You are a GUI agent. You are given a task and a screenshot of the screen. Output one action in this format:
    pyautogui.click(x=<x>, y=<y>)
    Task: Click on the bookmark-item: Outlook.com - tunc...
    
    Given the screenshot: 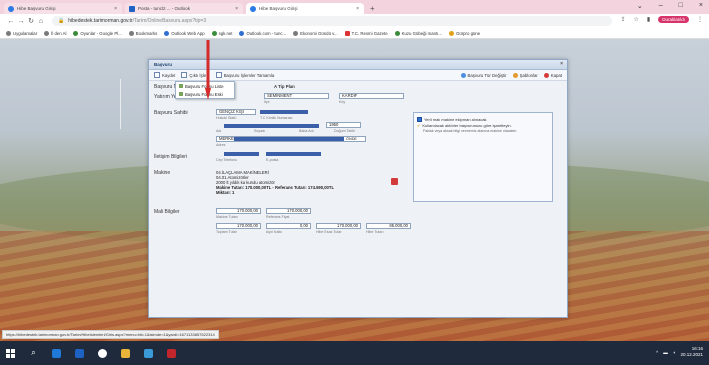 What is the action you would take?
    pyautogui.click(x=262, y=33)
    